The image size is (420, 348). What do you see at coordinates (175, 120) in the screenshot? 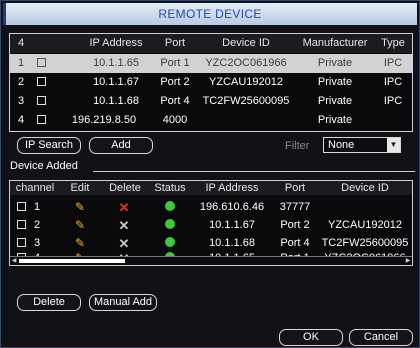
I see `row-port: 4000` at bounding box center [175, 120].